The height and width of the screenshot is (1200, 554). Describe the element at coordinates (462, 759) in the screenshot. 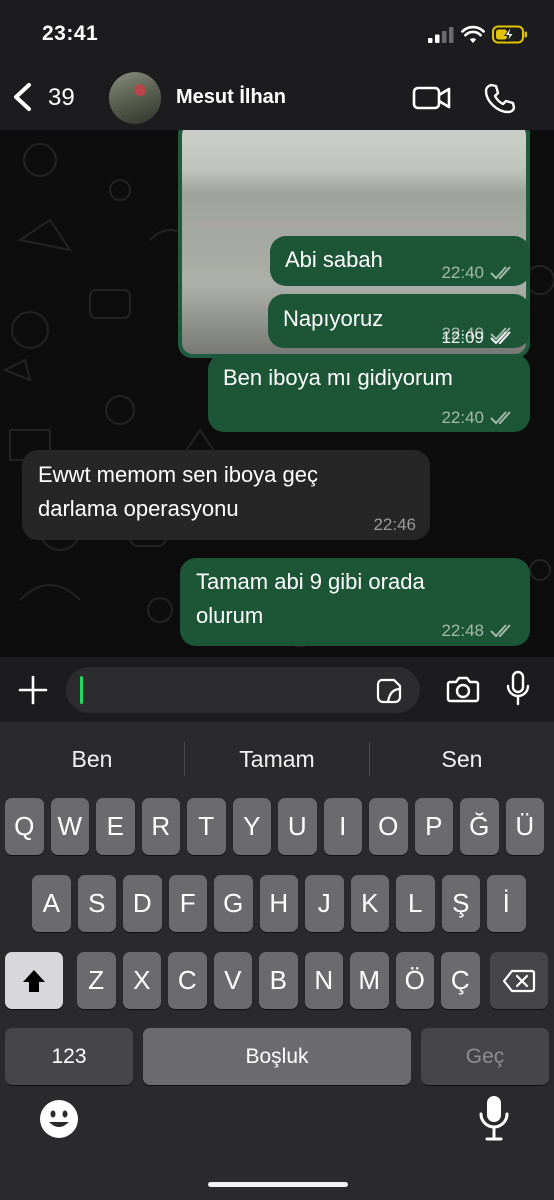

I see `suggestion-3: Sen` at that location.